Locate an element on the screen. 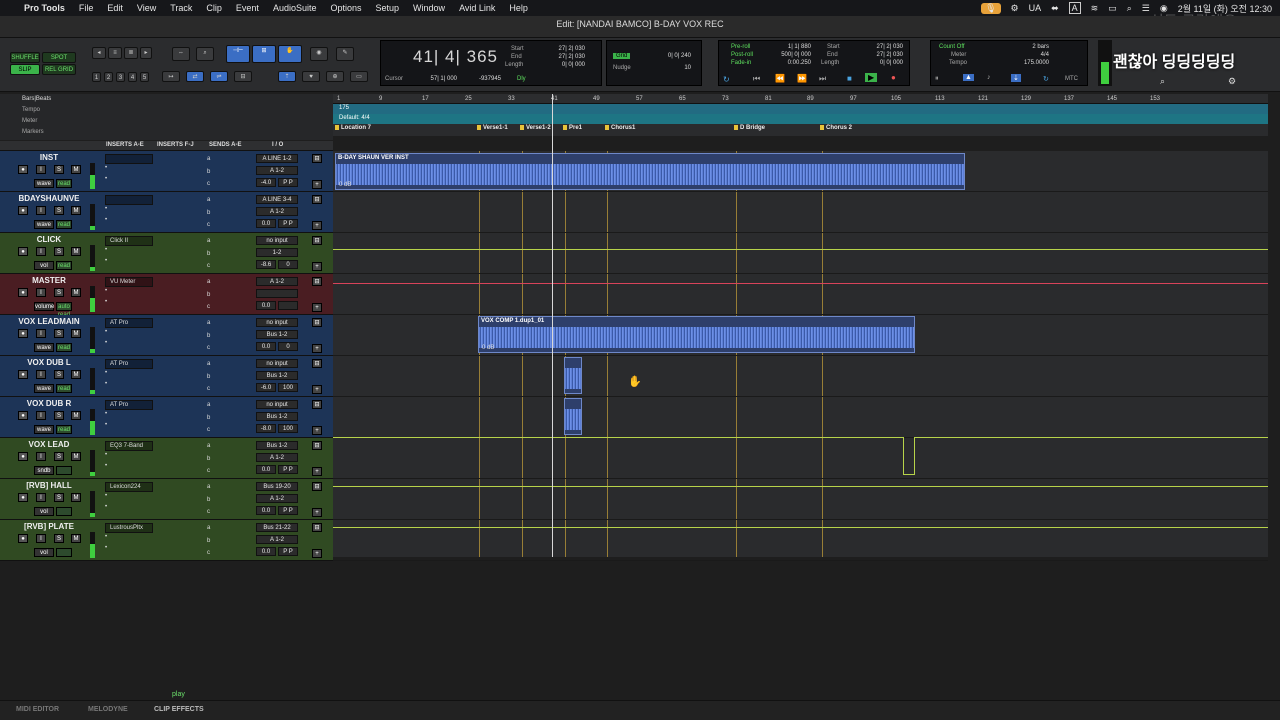 Image resolution: width=1280 pixels, height=720 pixels. zoom-preset-4: 4 is located at coordinates (132, 77).